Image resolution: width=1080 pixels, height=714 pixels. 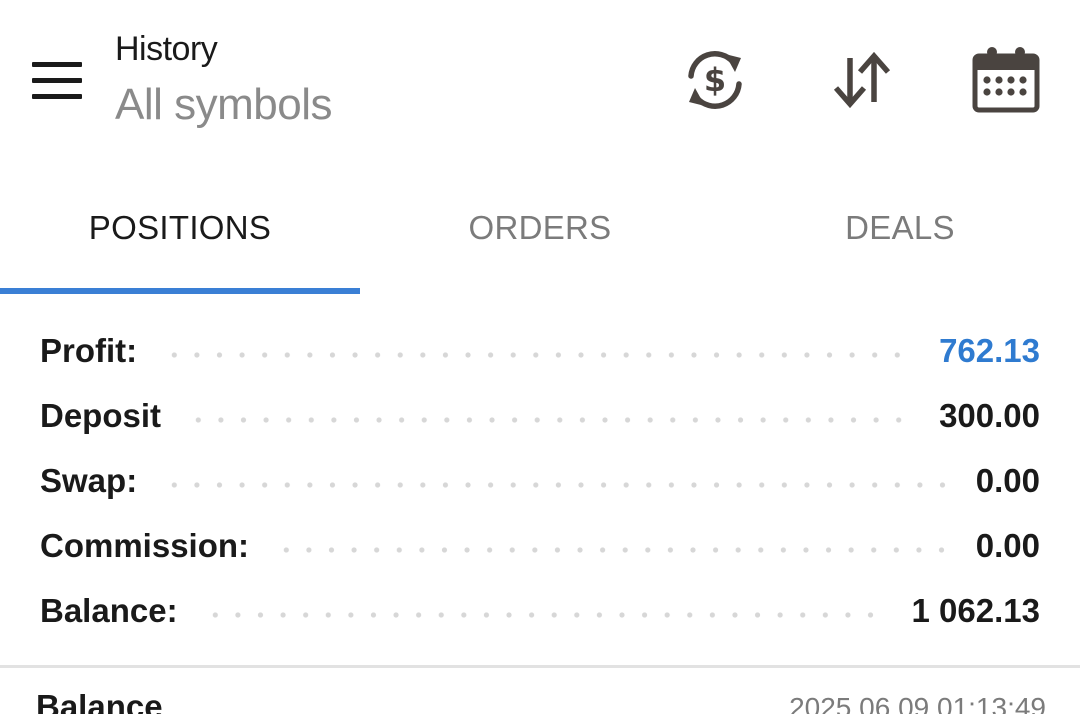 What do you see at coordinates (862, 80) in the screenshot?
I see `sort-icon` at bounding box center [862, 80].